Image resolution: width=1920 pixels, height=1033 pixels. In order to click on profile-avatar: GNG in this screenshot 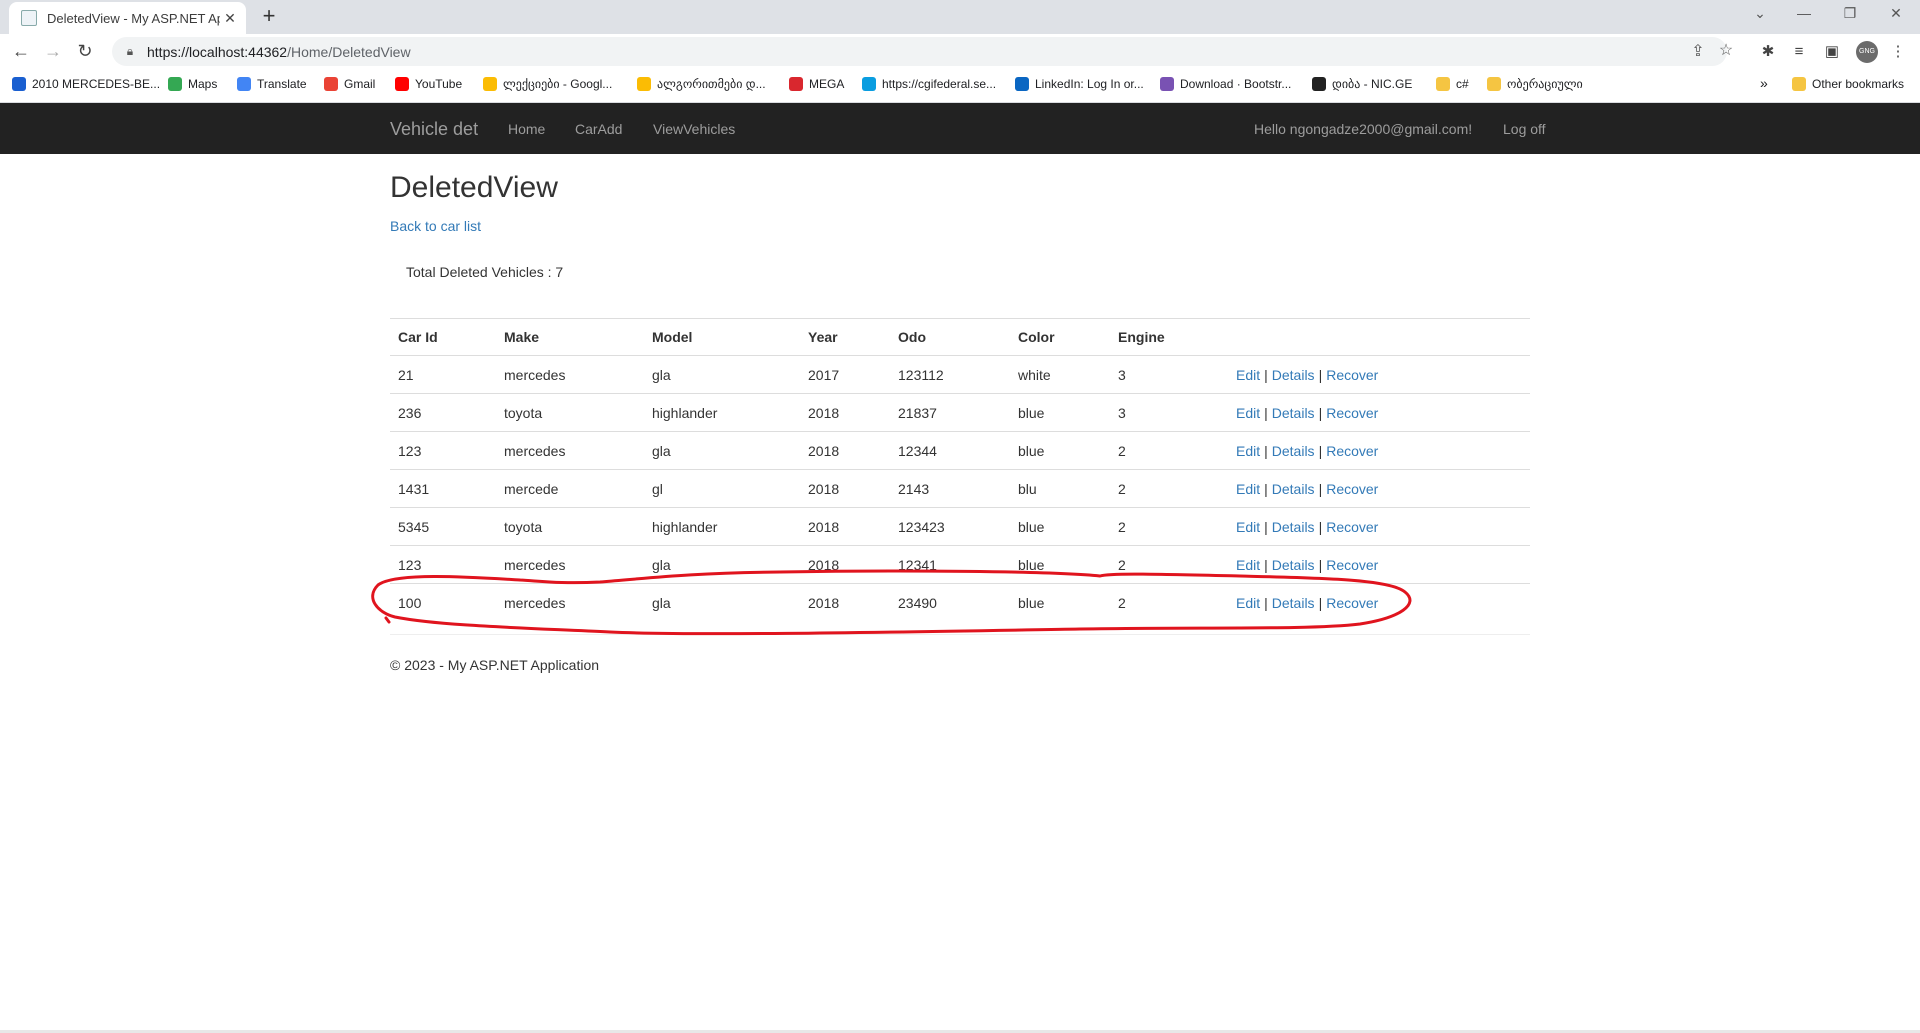, I will do `click(1867, 52)`.